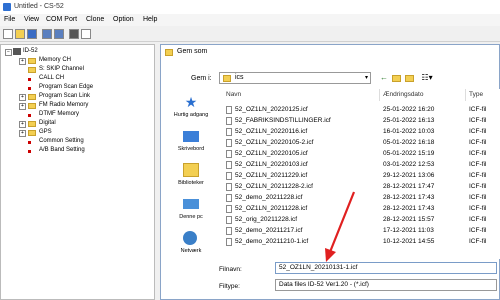  I want to click on toolbar, so click(250, 34).